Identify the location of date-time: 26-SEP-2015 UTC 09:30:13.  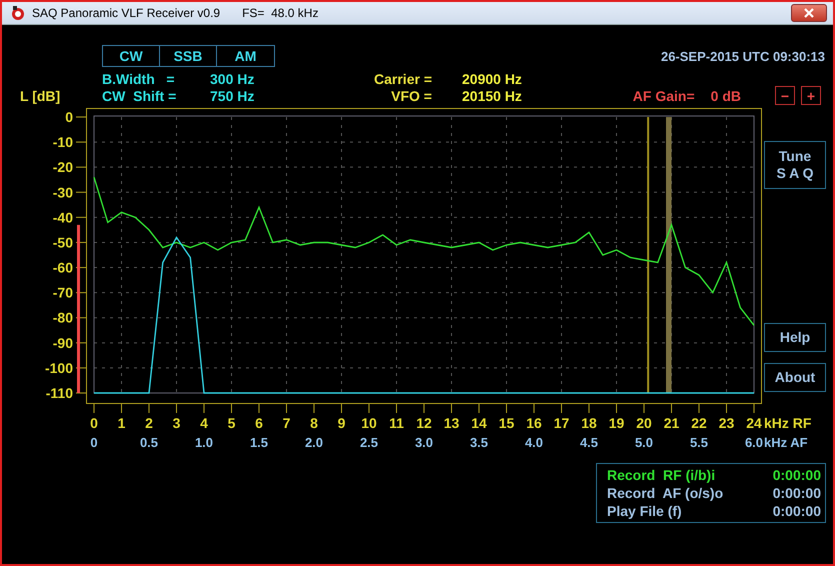
(742, 56).